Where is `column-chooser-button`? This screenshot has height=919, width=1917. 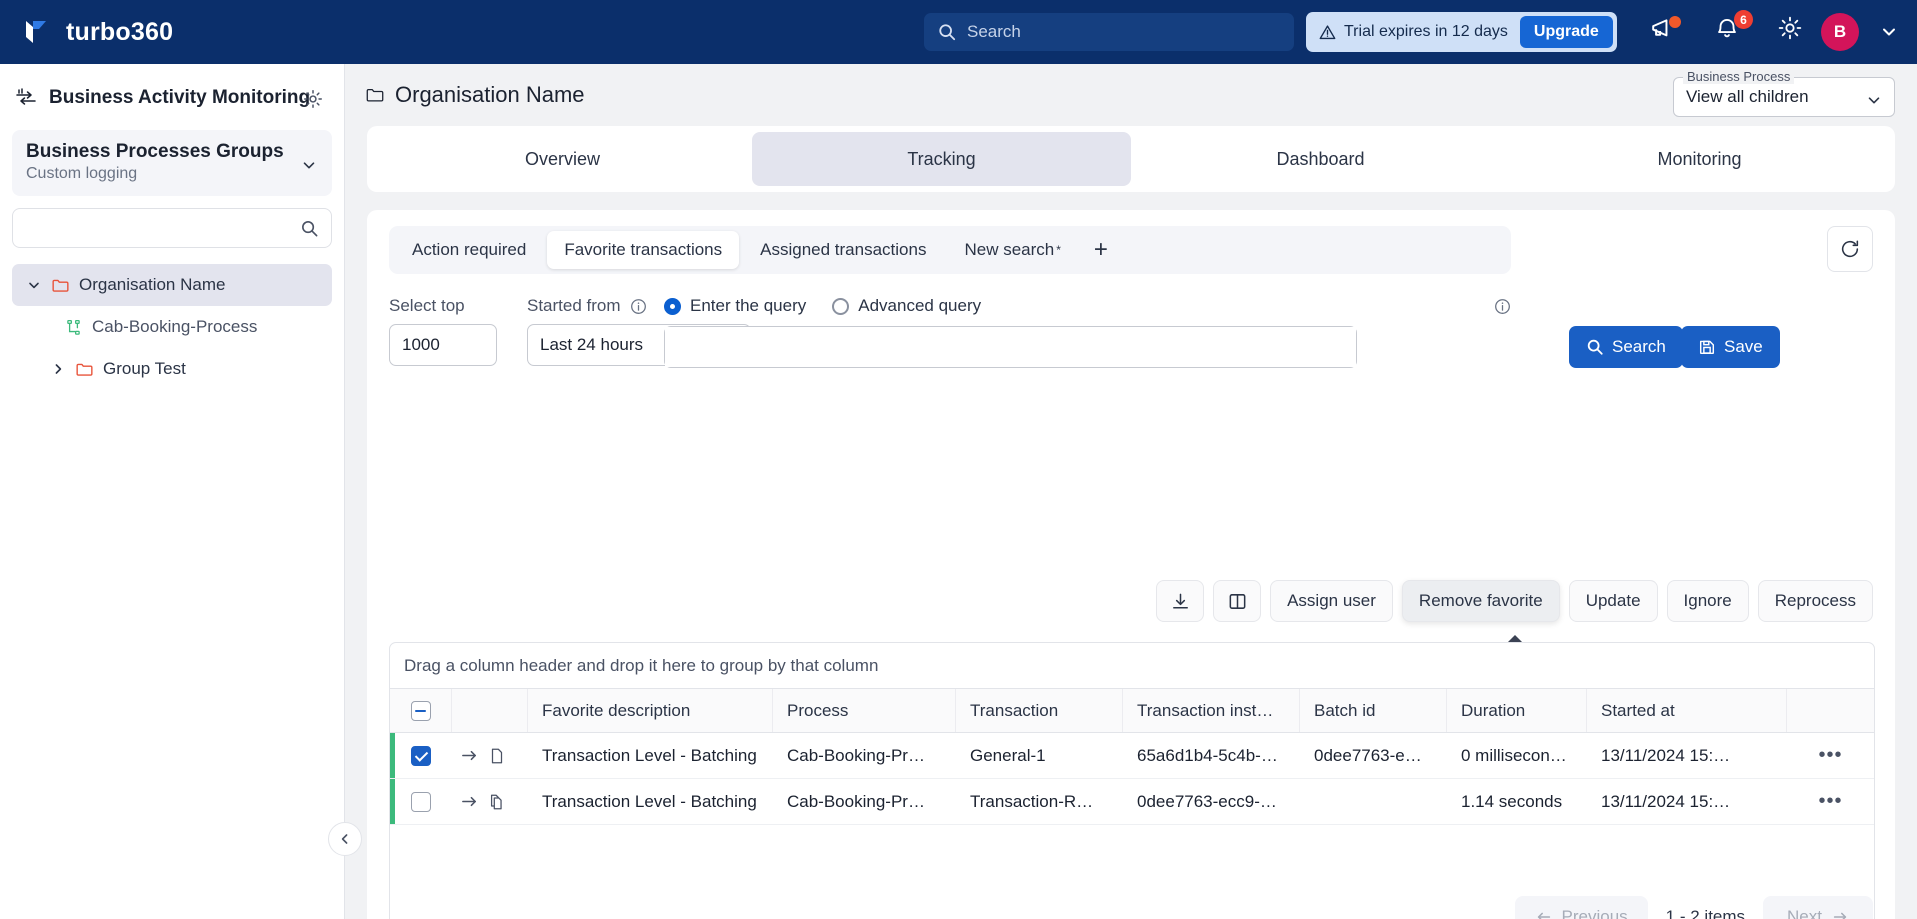 column-chooser-button is located at coordinates (1237, 601).